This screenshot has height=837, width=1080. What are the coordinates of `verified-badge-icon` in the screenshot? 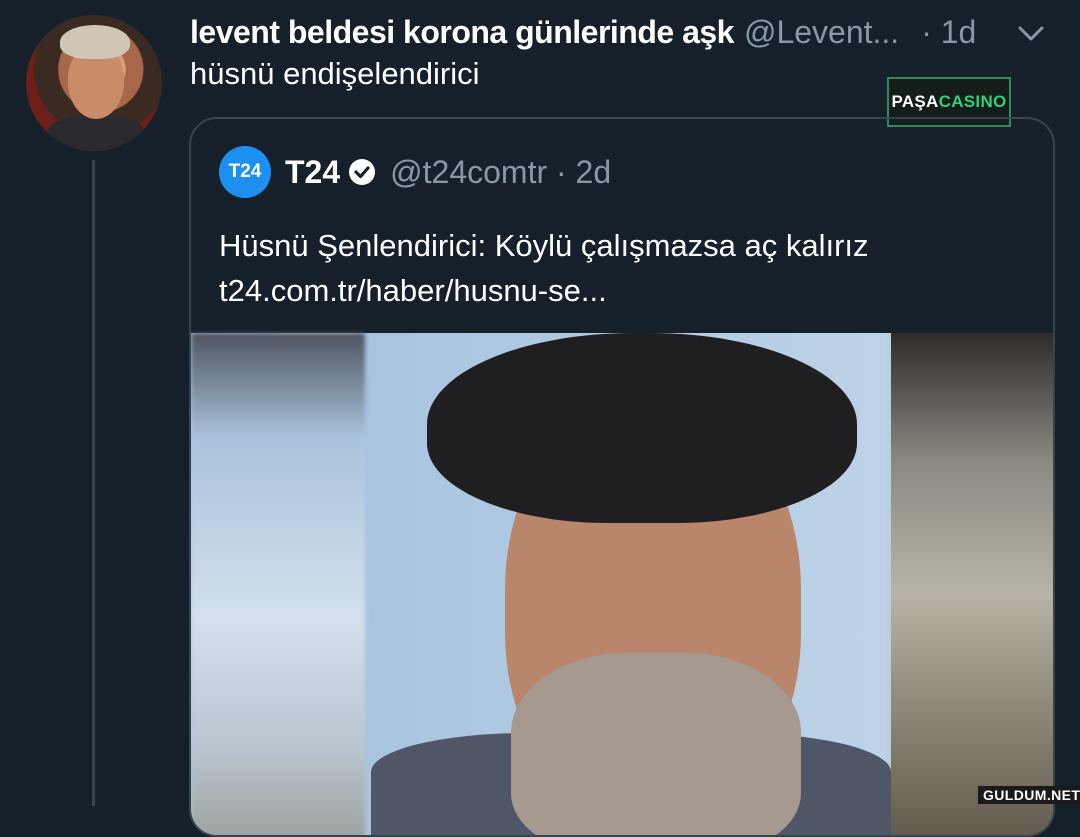 It's located at (362, 172).